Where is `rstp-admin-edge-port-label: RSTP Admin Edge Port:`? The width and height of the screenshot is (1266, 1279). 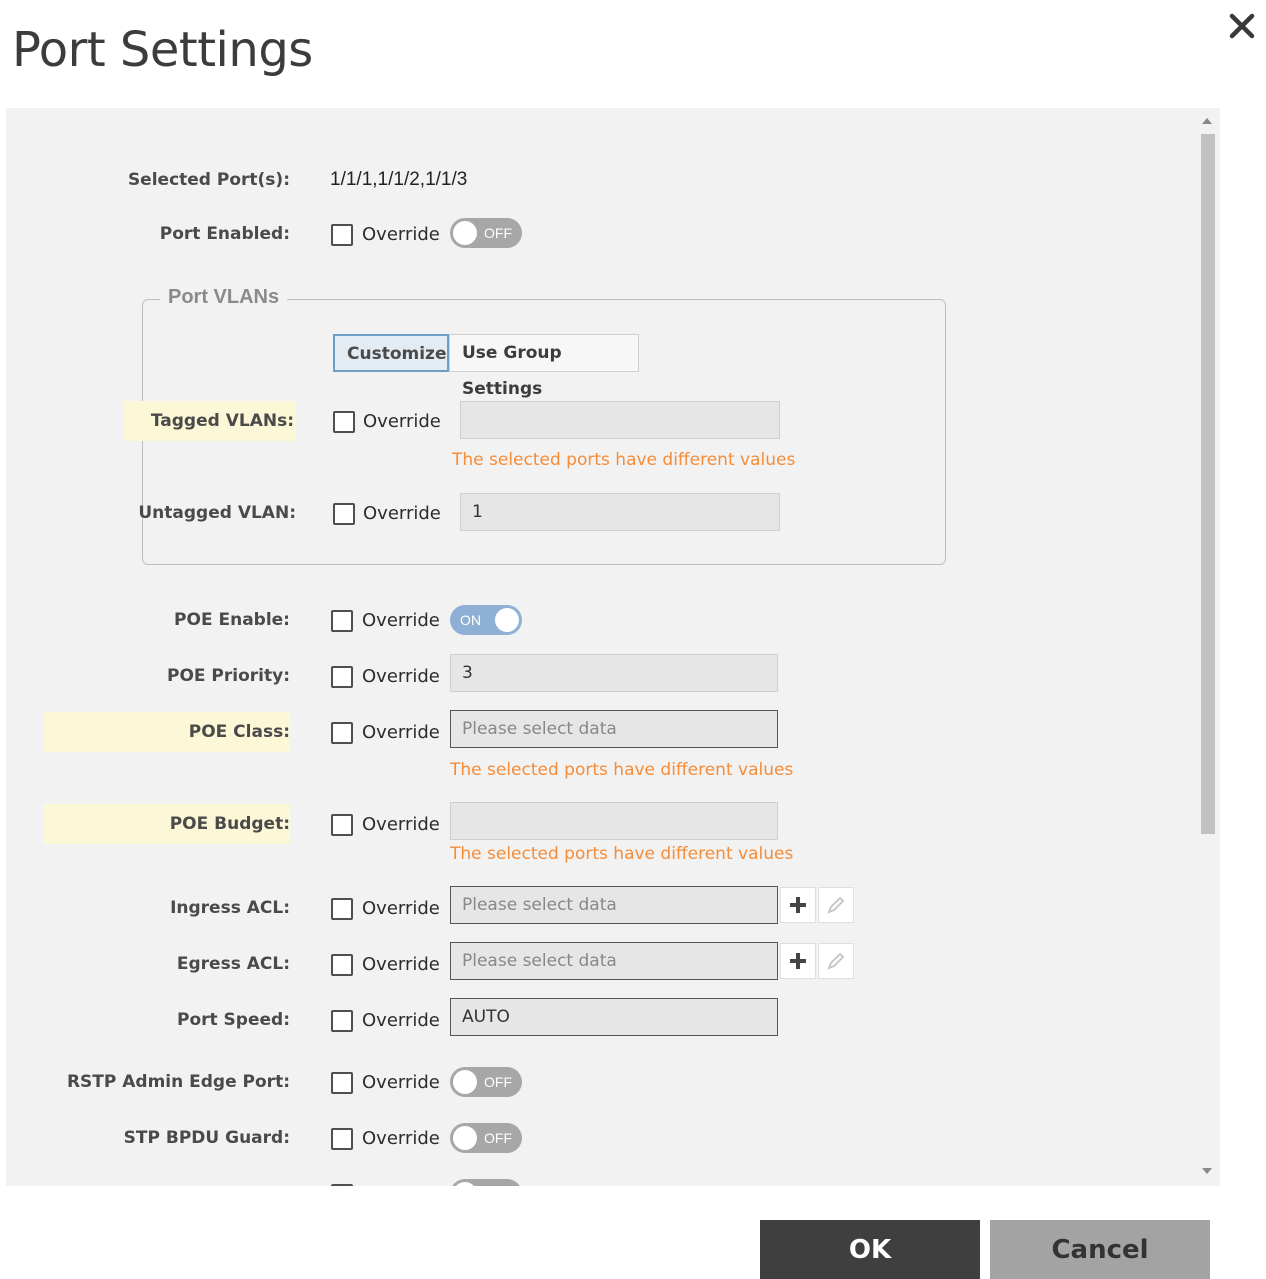
rstp-admin-edge-port-label: RSTP Admin Edge Port: is located at coordinates (178, 1082).